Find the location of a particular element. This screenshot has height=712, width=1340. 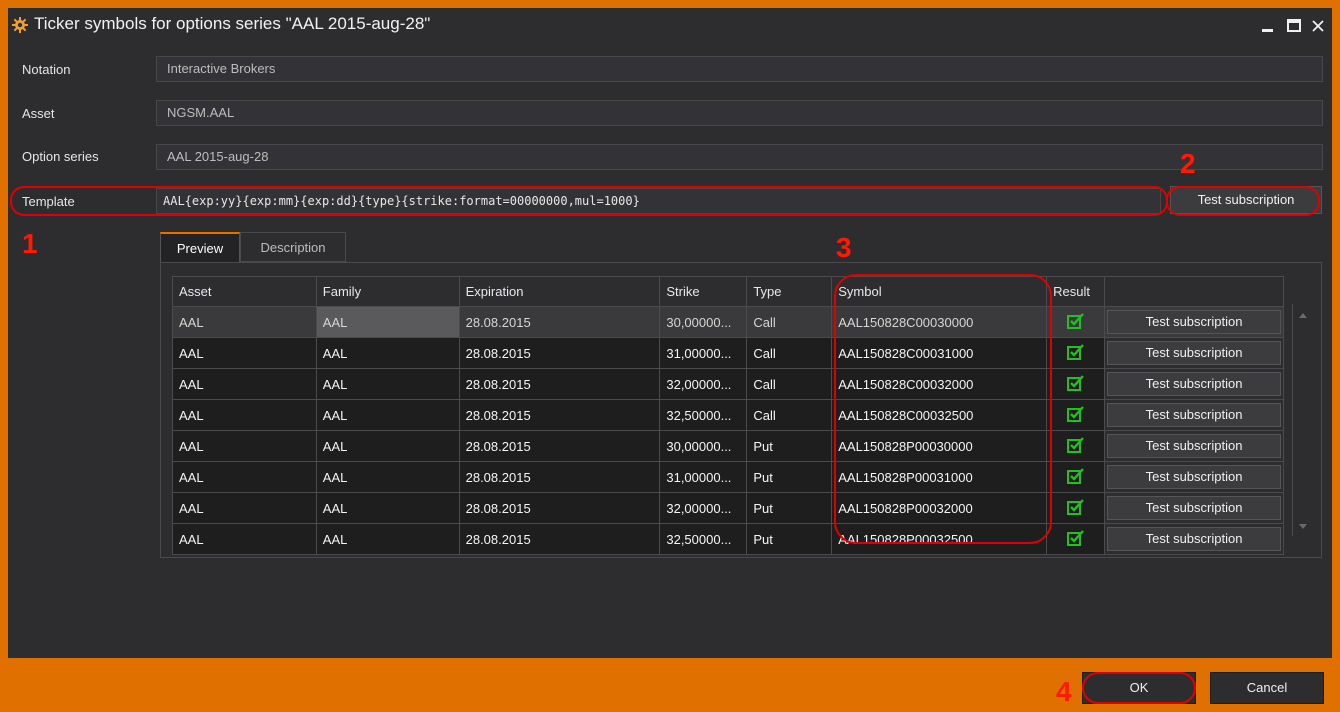

tab-preview: Preview is located at coordinates (200, 247).